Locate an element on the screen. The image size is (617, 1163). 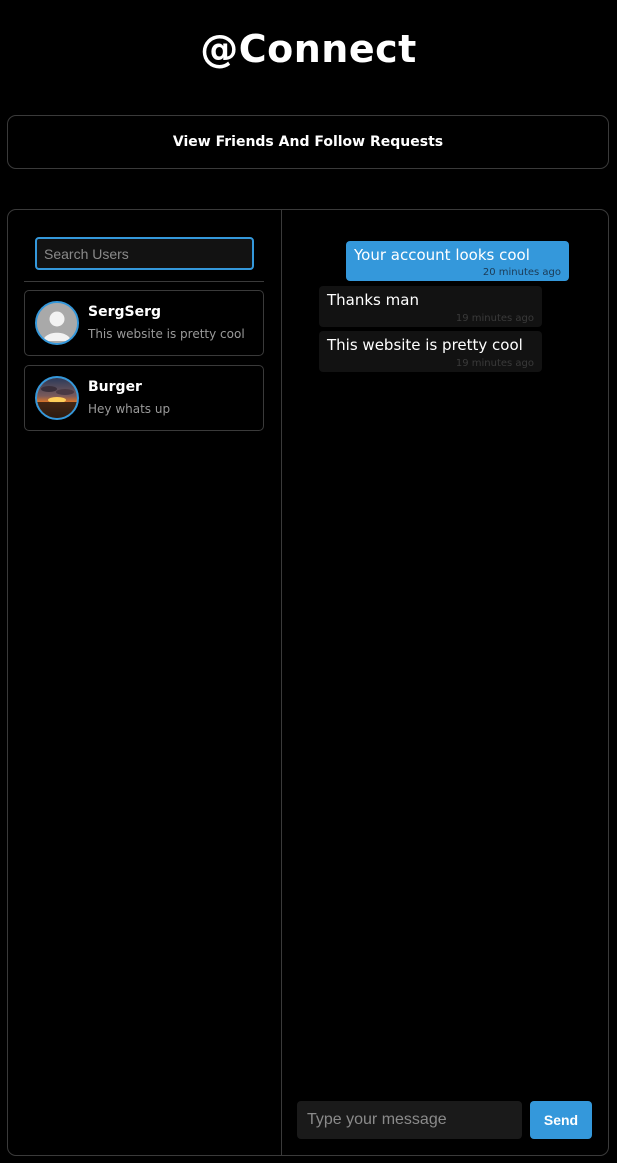
user-name: SergSerg is located at coordinates (125, 312).